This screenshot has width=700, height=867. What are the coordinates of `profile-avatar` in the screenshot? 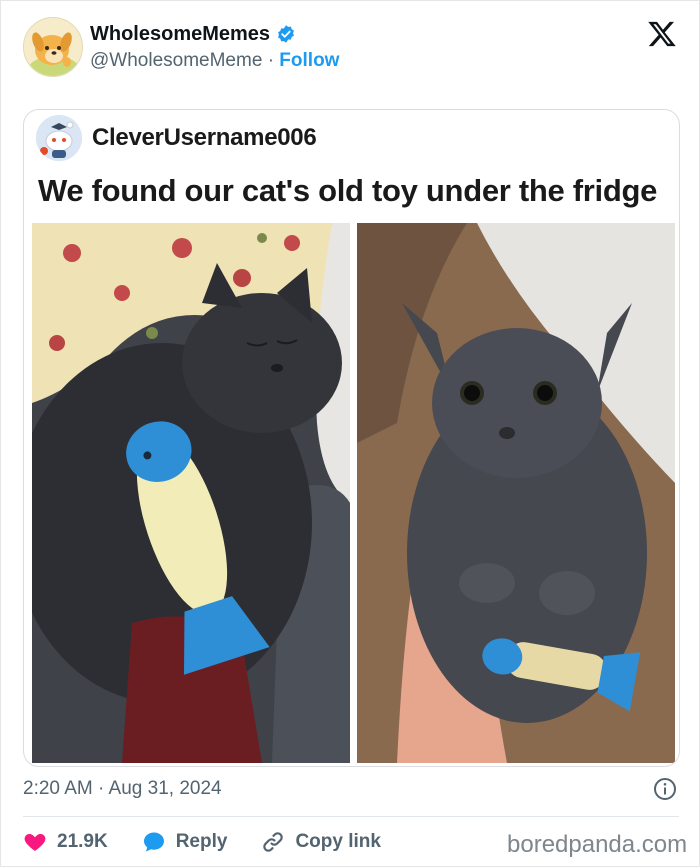 It's located at (53, 47).